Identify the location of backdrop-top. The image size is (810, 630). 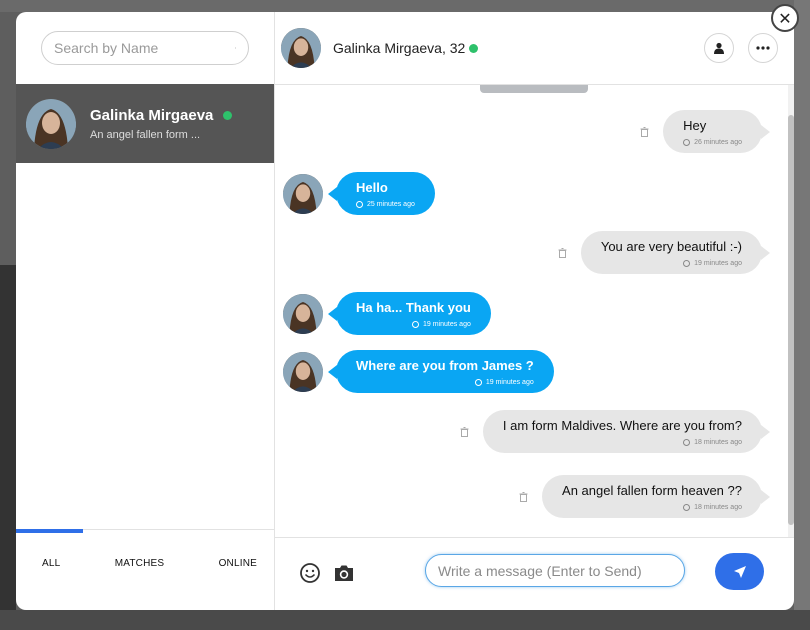
(405, 6).